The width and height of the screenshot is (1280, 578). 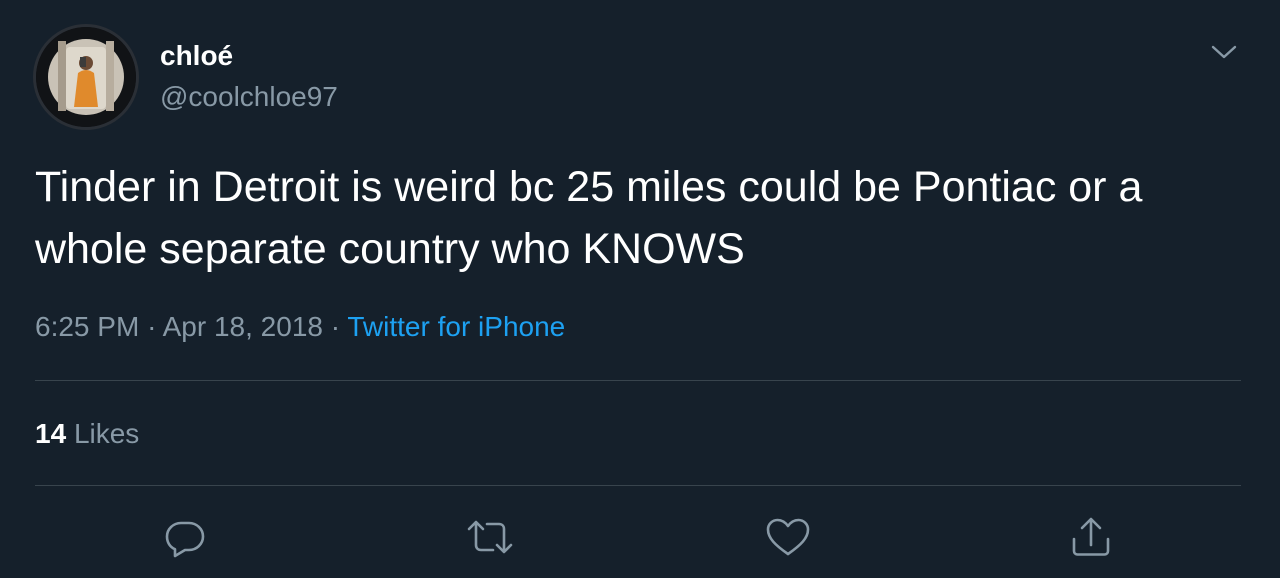 I want to click on retweet-icon, so click(x=490, y=537).